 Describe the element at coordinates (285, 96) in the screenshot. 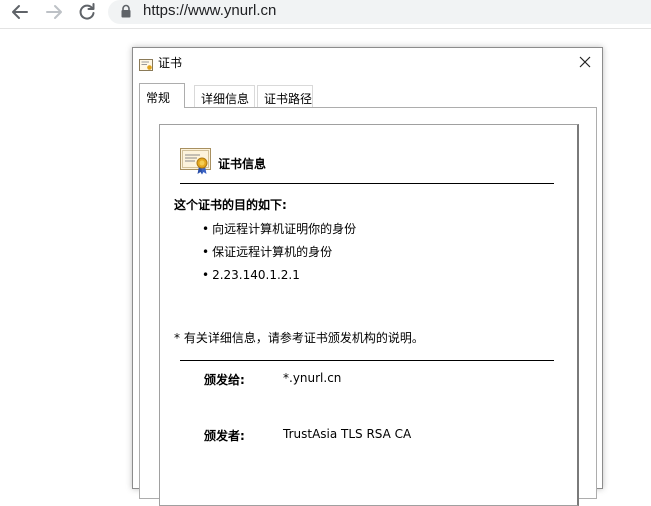

I see `tab-certification-path: 证书路径` at that location.